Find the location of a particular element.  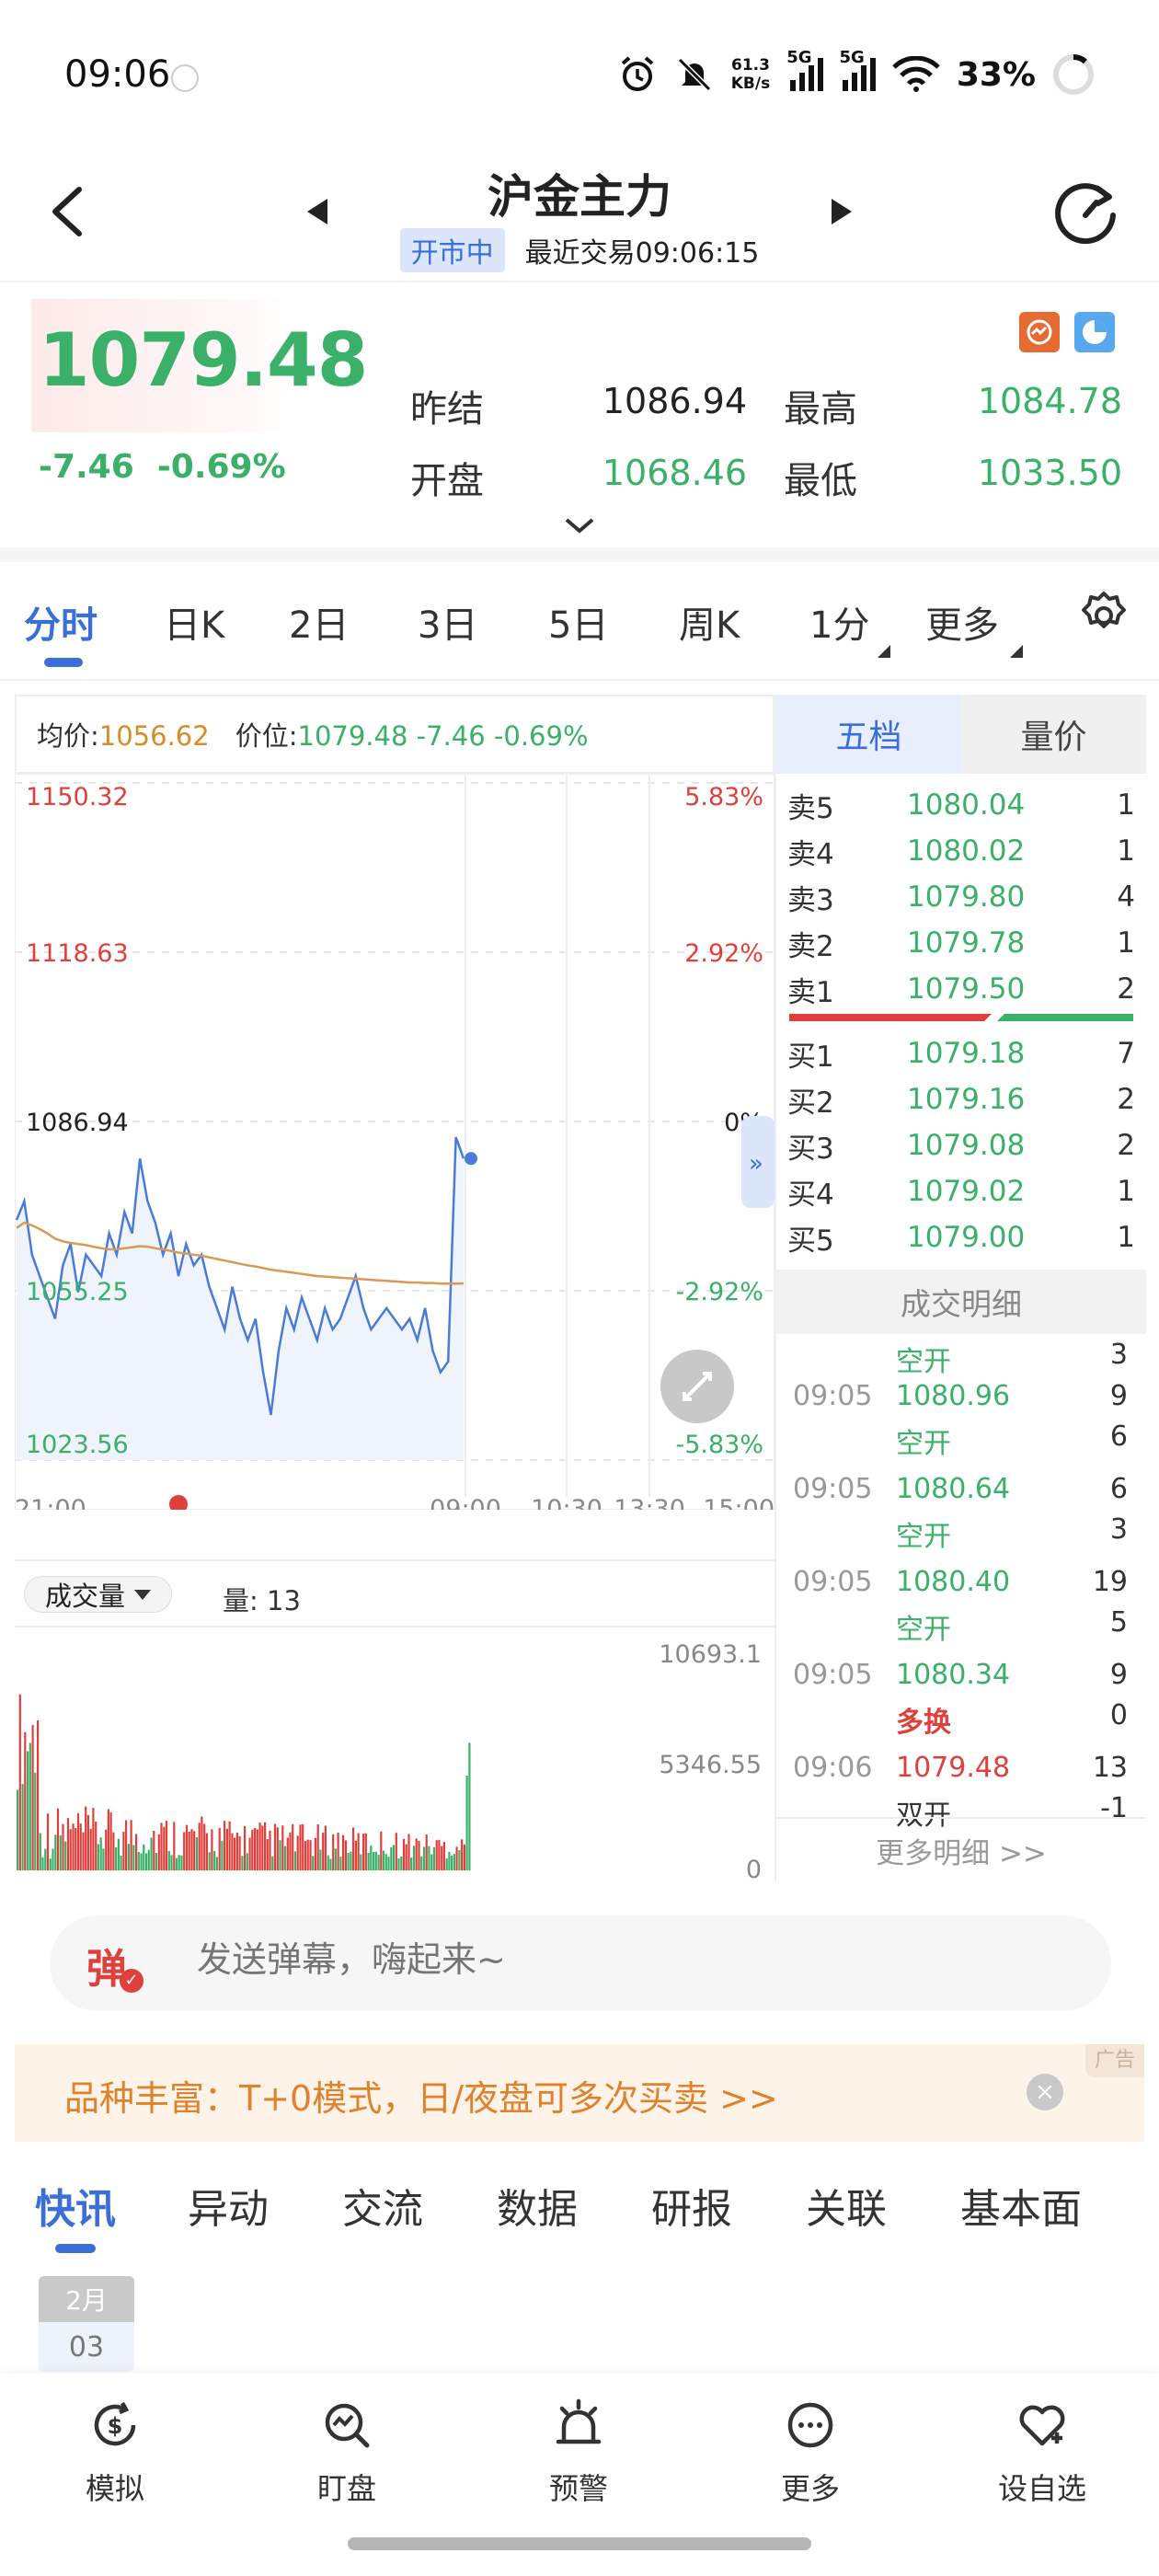

nav-simulate: $ 模拟 is located at coordinates (115, 2453).